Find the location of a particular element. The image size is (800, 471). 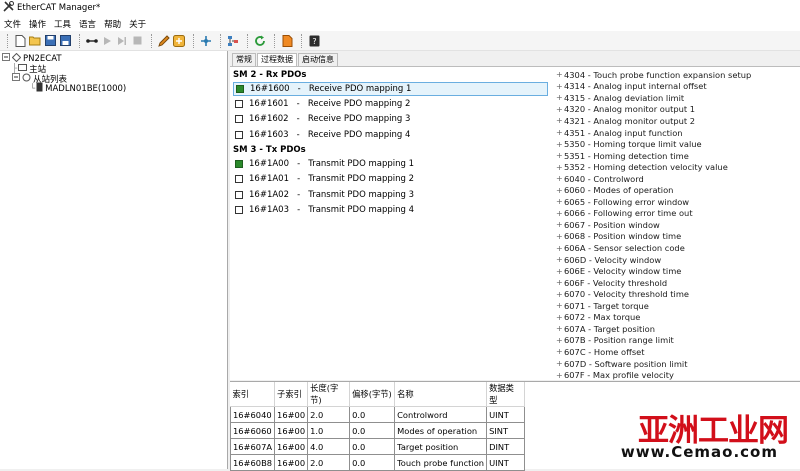

new-file-icon is located at coordinates (20, 40).